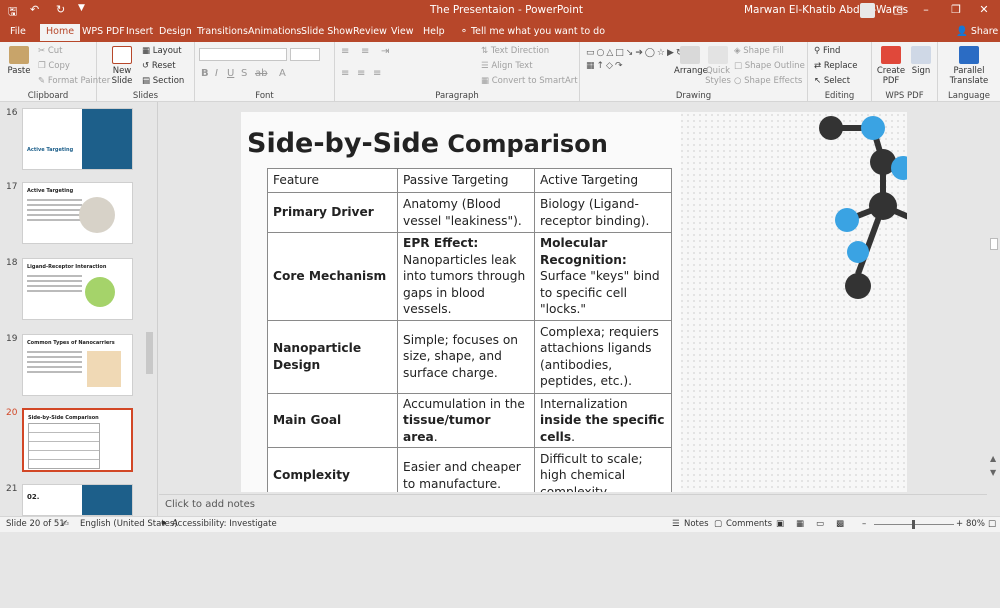 The image size is (1000, 608). Describe the element at coordinates (244, 73) in the screenshot. I see `shadow-icon: S` at that location.